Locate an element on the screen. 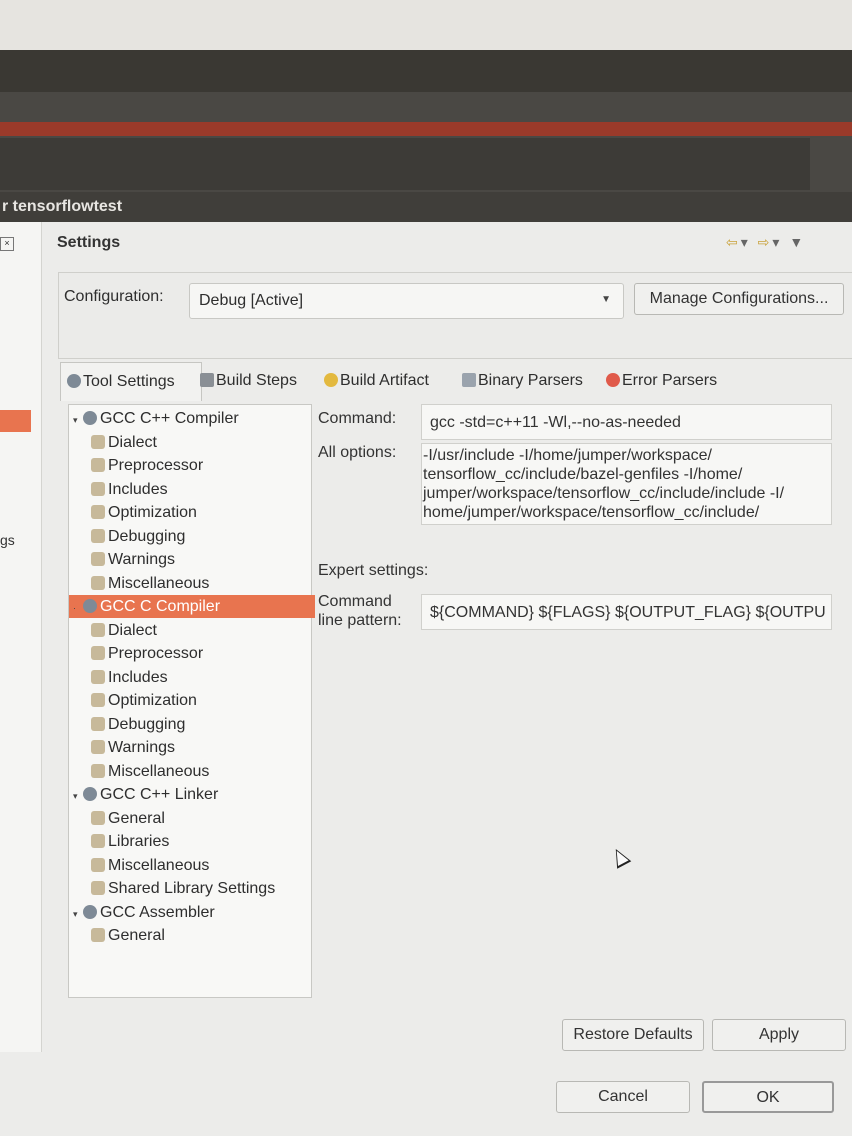  build-steps-icon is located at coordinates (207, 380).